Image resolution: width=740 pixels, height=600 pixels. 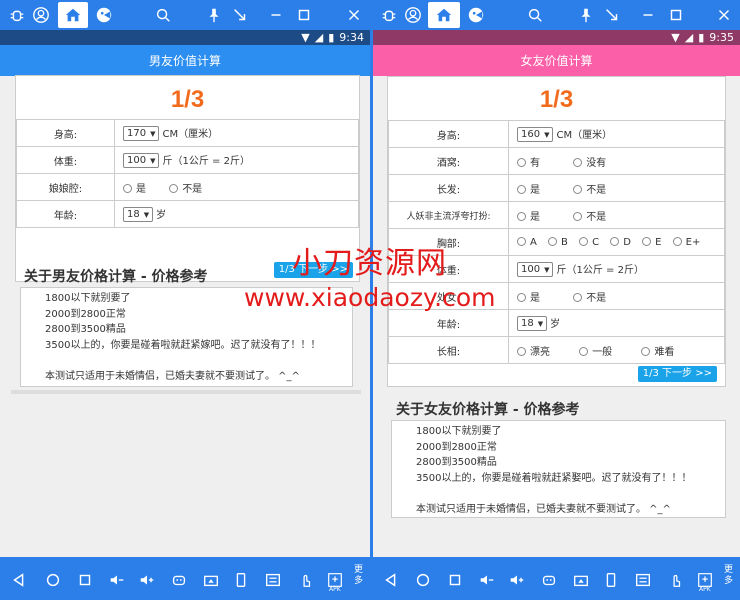 I want to click on radio-option: C, so click(x=589, y=242).